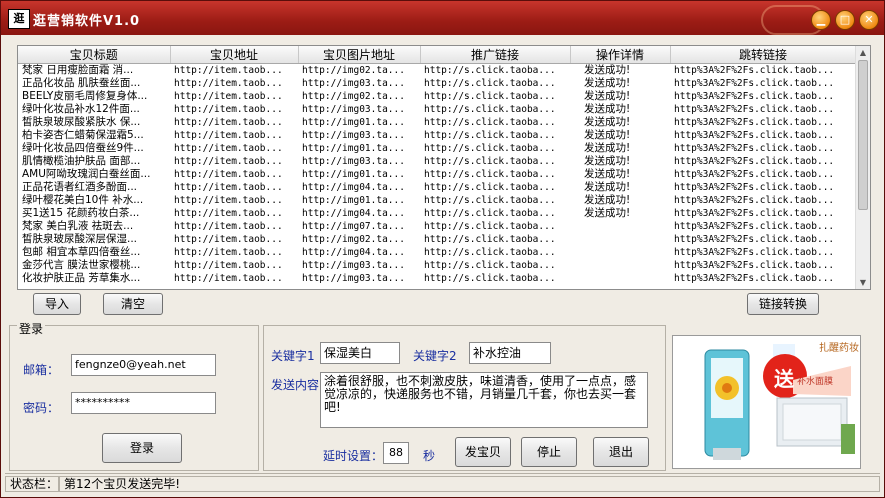  Describe the element at coordinates (435, 356) in the screenshot. I see `keyword2-label: 关键字2` at that location.